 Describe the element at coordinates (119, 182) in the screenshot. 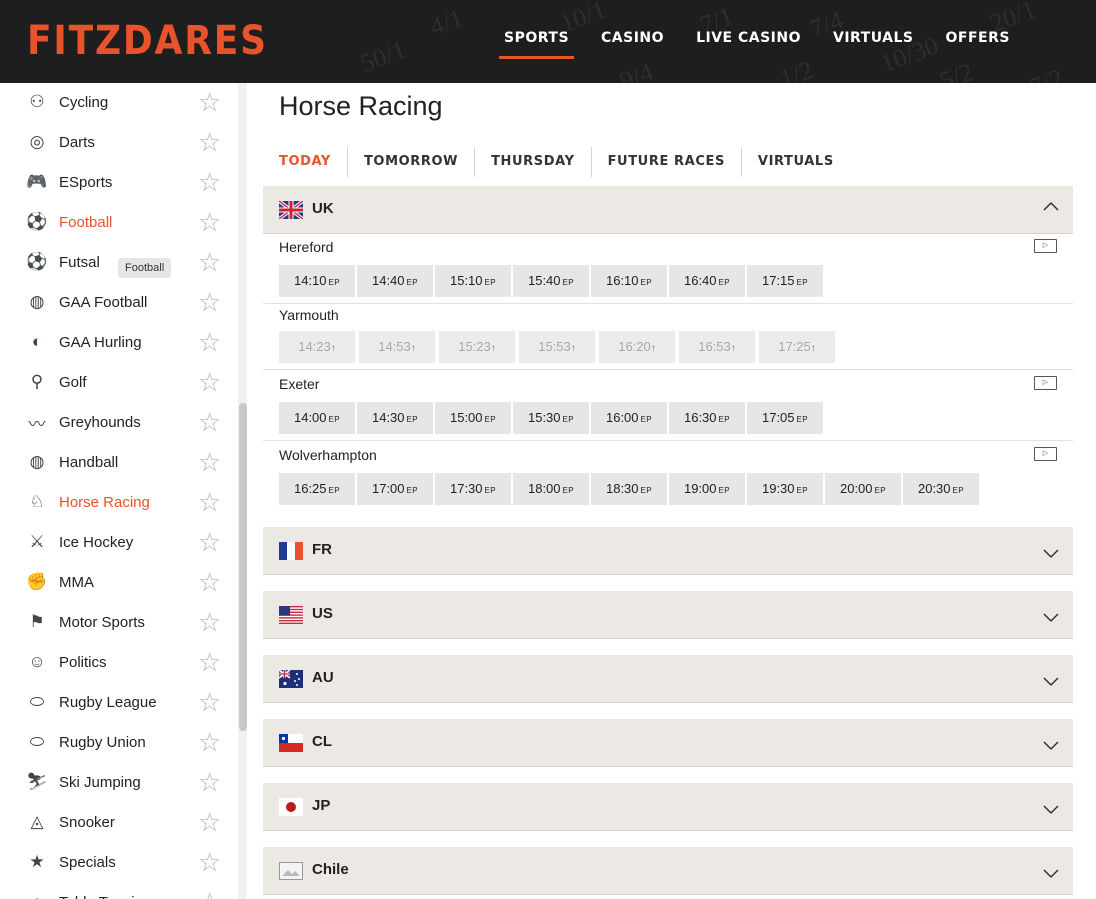

I see `sidebar-item-esports: 🎮 ESports ☆` at that location.